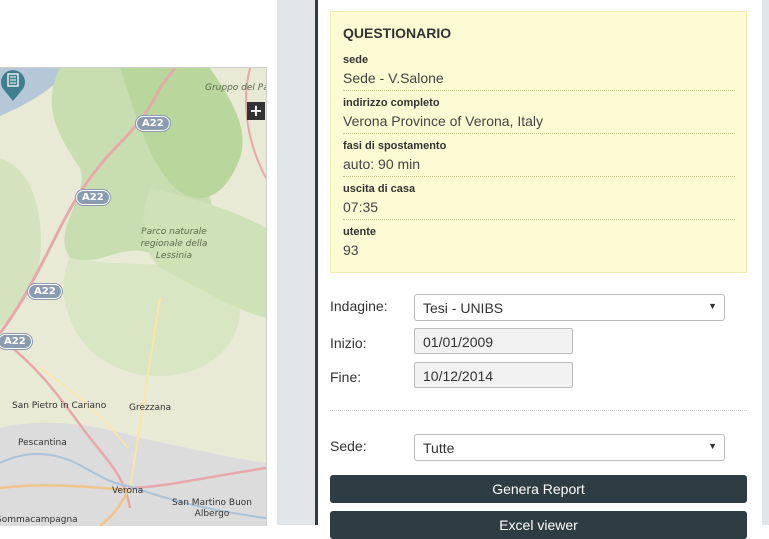 This screenshot has width=769, height=539. What do you see at coordinates (356, 60) in the screenshot?
I see `field-label: sede` at bounding box center [356, 60].